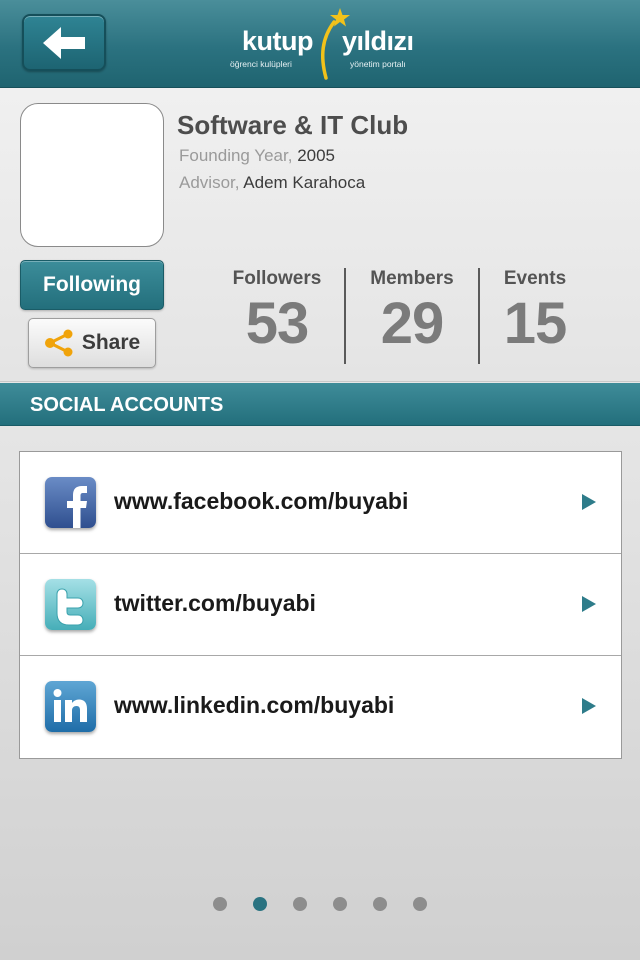 The width and height of the screenshot is (640, 960). I want to click on back-button, so click(64, 42).